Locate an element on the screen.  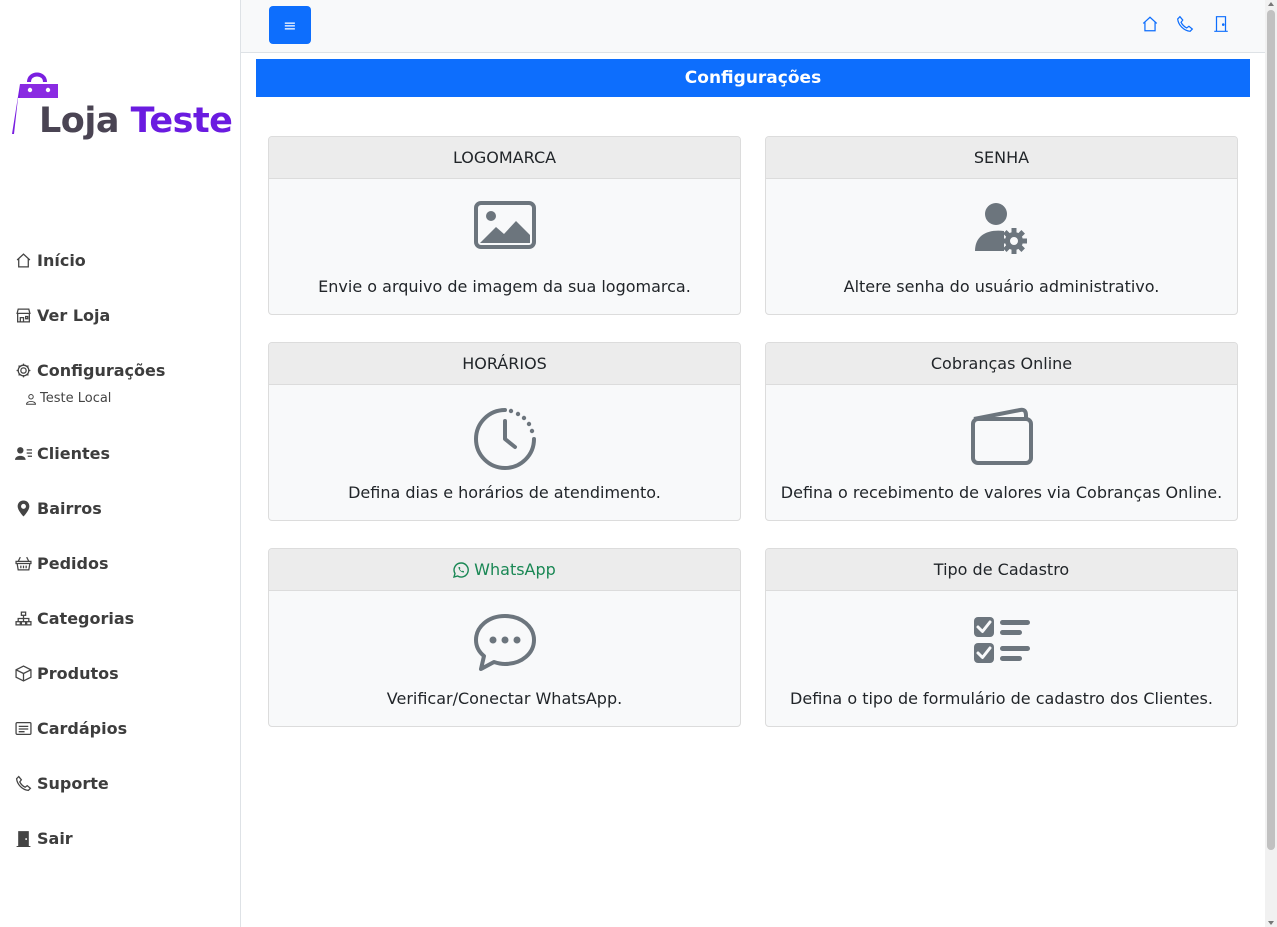
brand-name: Loja Teste is located at coordinates (136, 121).